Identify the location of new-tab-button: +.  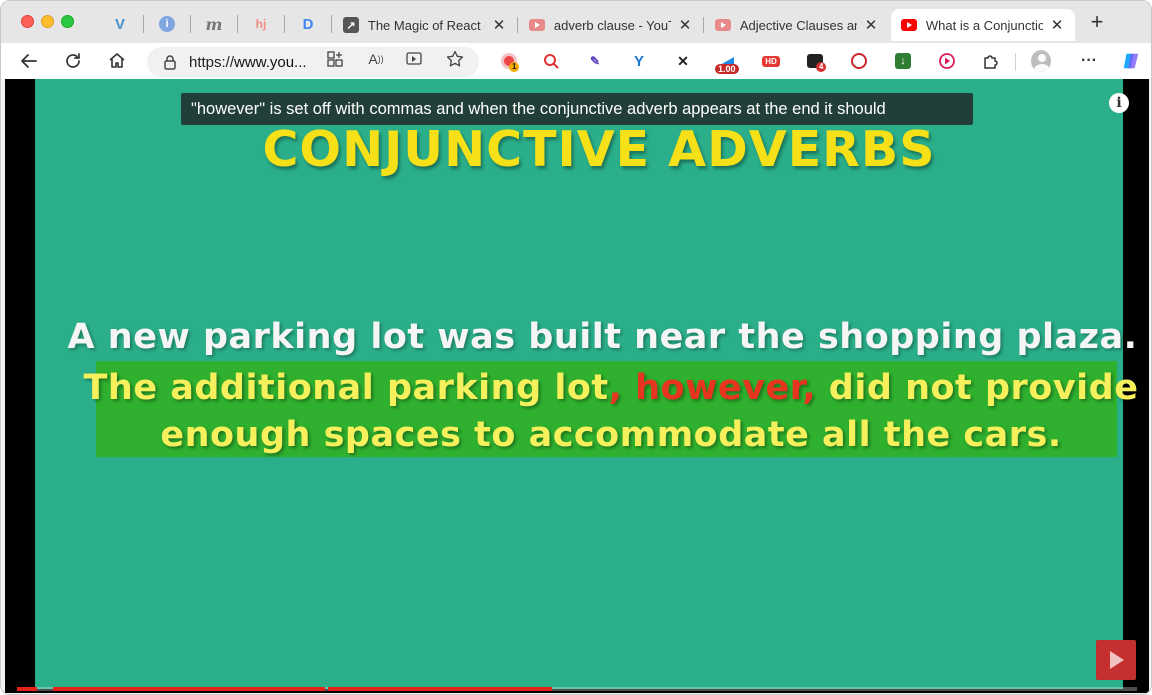
(1097, 22).